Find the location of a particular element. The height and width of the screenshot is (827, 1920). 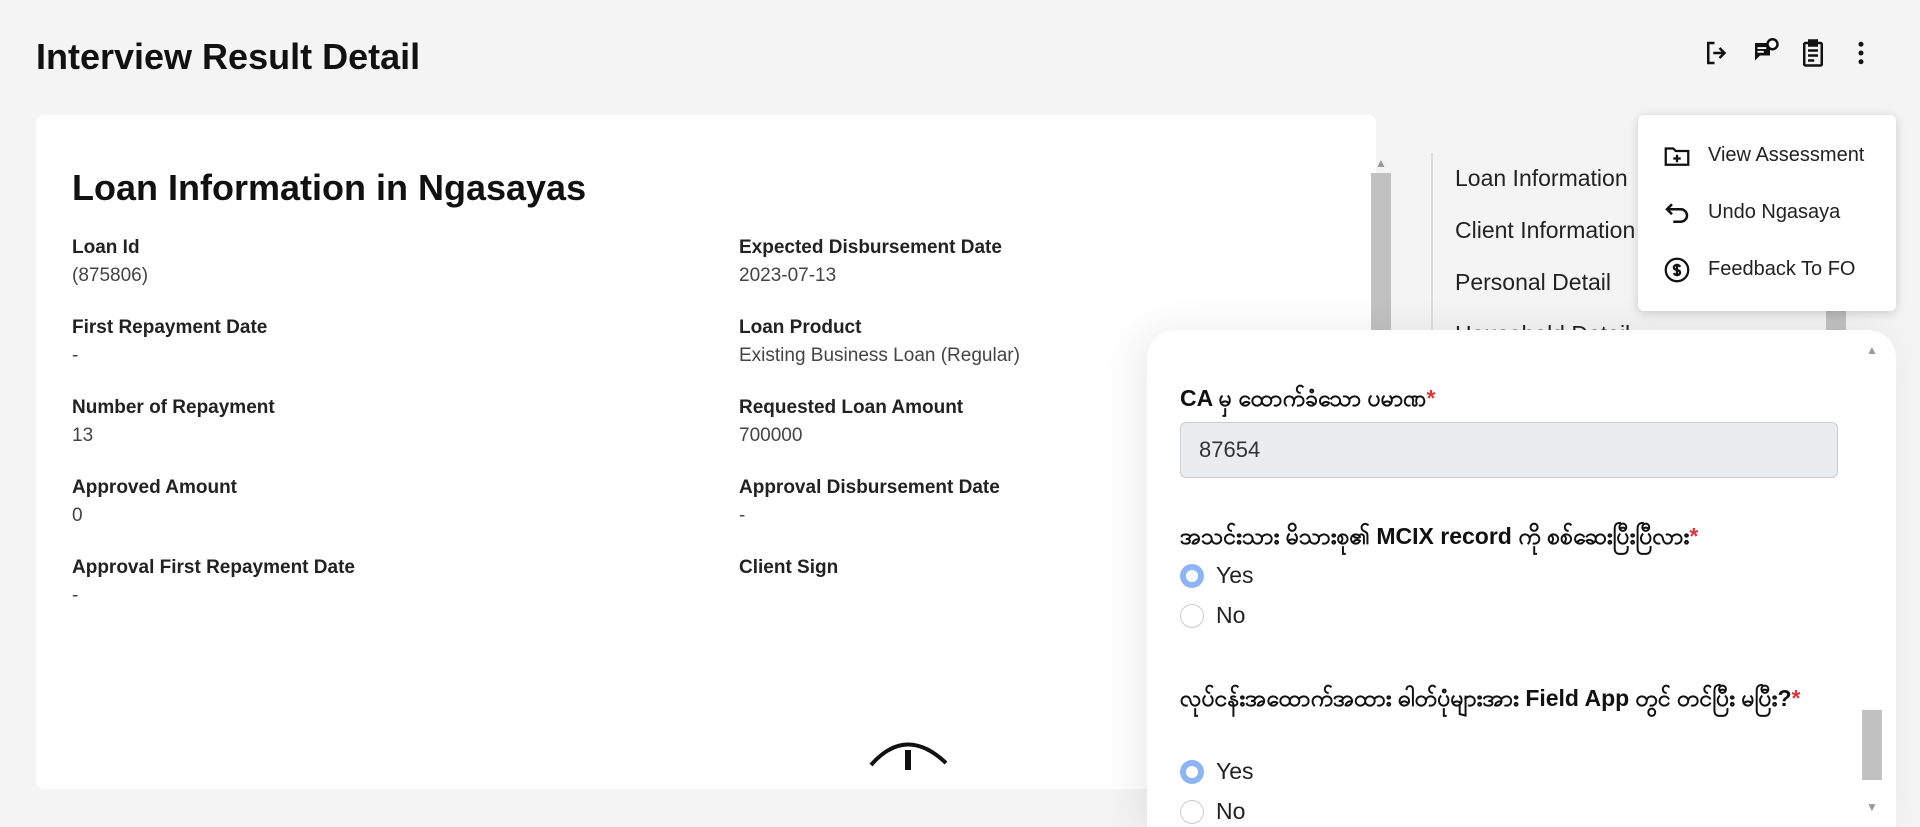

menu-item-feedback-to-fo: Feedback To FO is located at coordinates (1767, 269).